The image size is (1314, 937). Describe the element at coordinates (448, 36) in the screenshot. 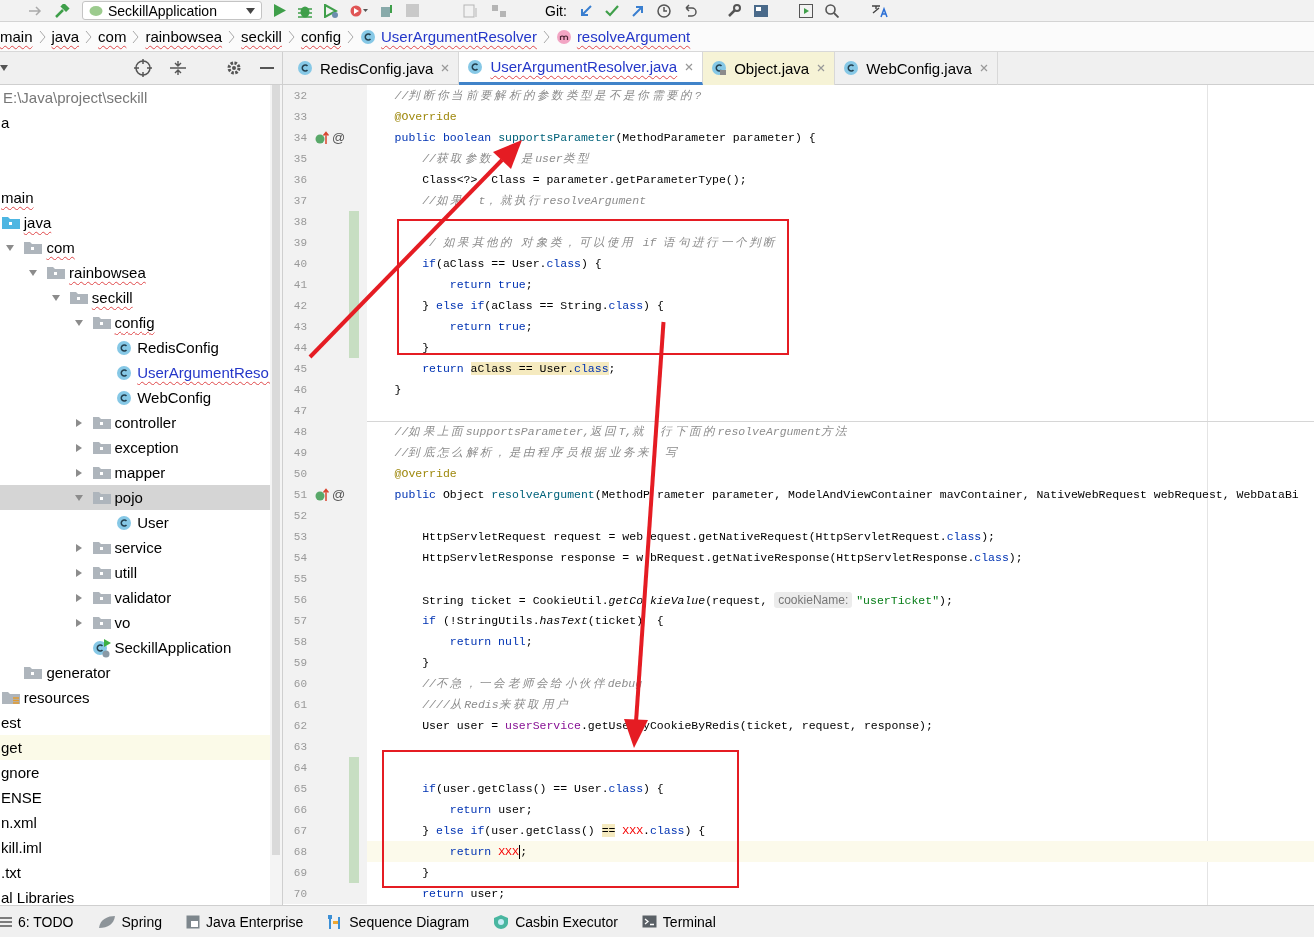

I see `breadcrumb: UserArgumentResolver` at that location.